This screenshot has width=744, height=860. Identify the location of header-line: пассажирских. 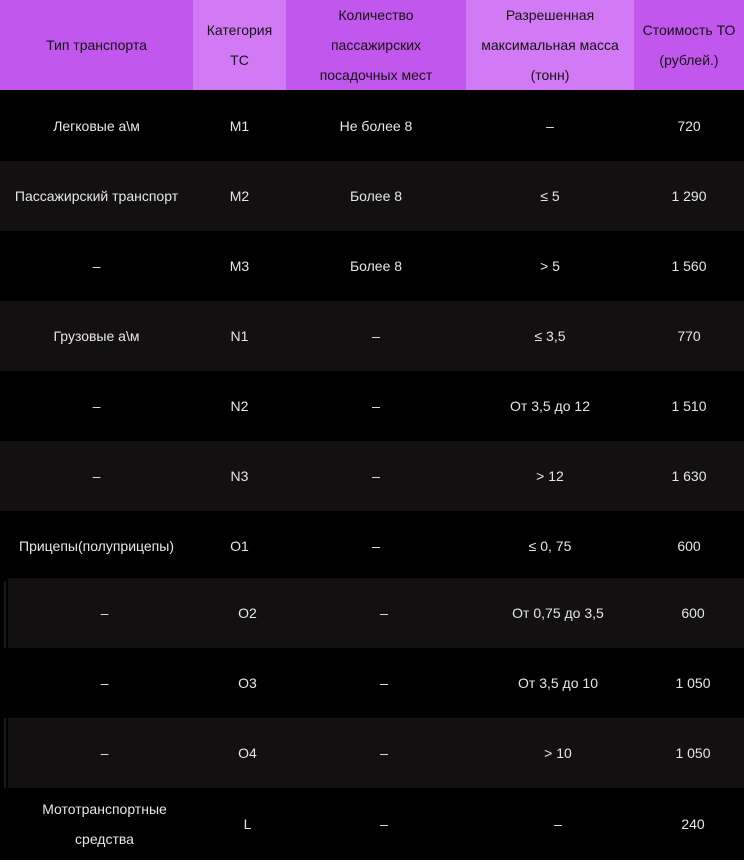
(376, 45).